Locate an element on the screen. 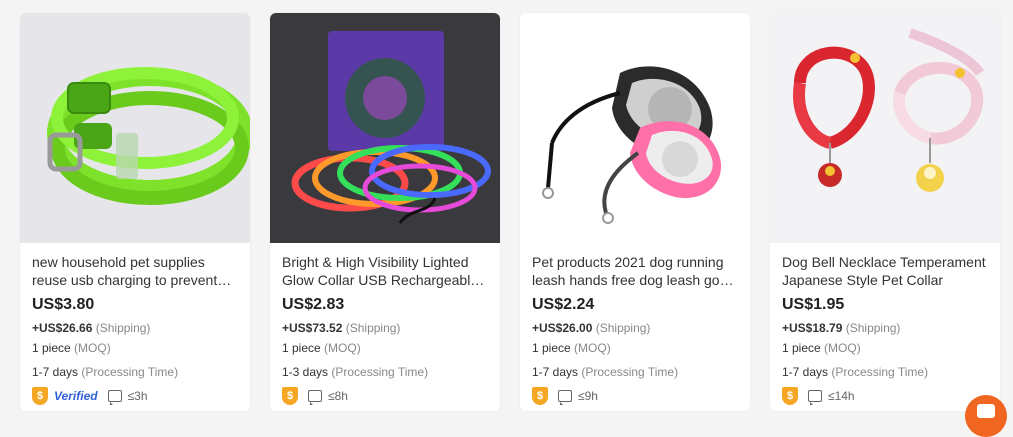 This screenshot has height=437, width=1013. shipping-info: +US$26.66 (Shipping) is located at coordinates (135, 328).